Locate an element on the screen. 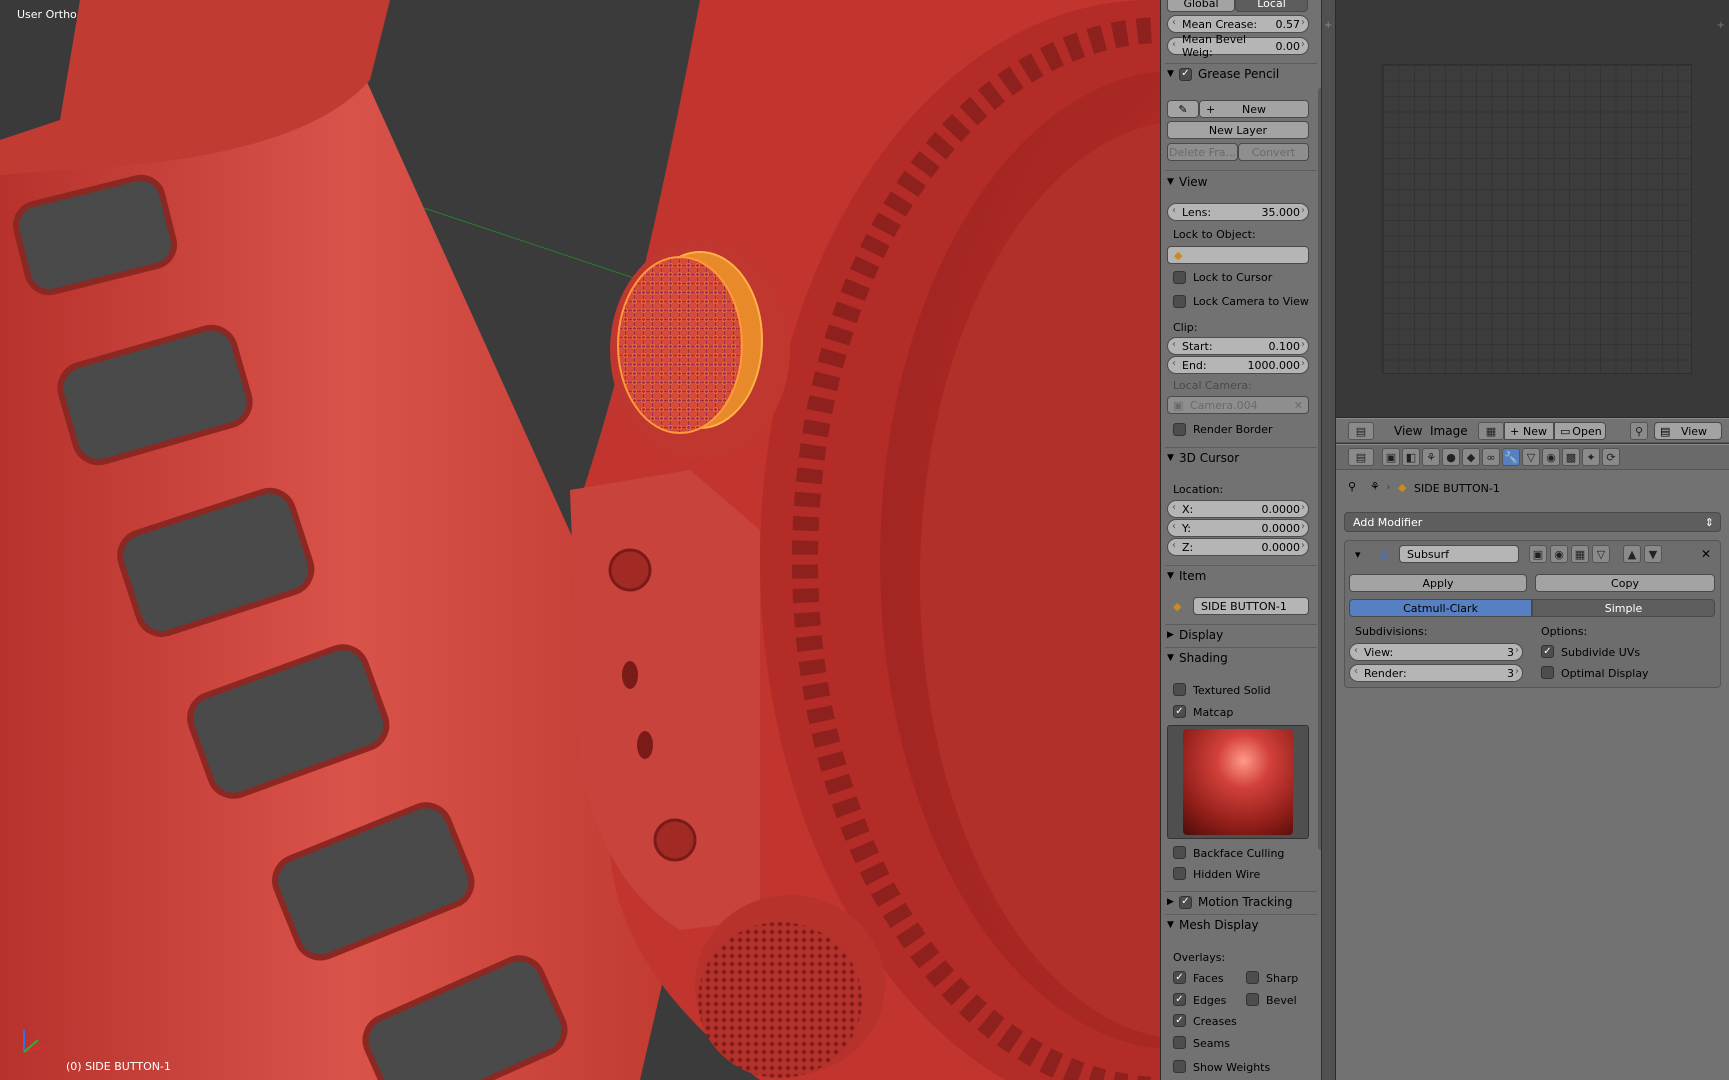 This screenshot has width=1729, height=1080. display-panel-header: ▶ Display is located at coordinates (1242, 635).